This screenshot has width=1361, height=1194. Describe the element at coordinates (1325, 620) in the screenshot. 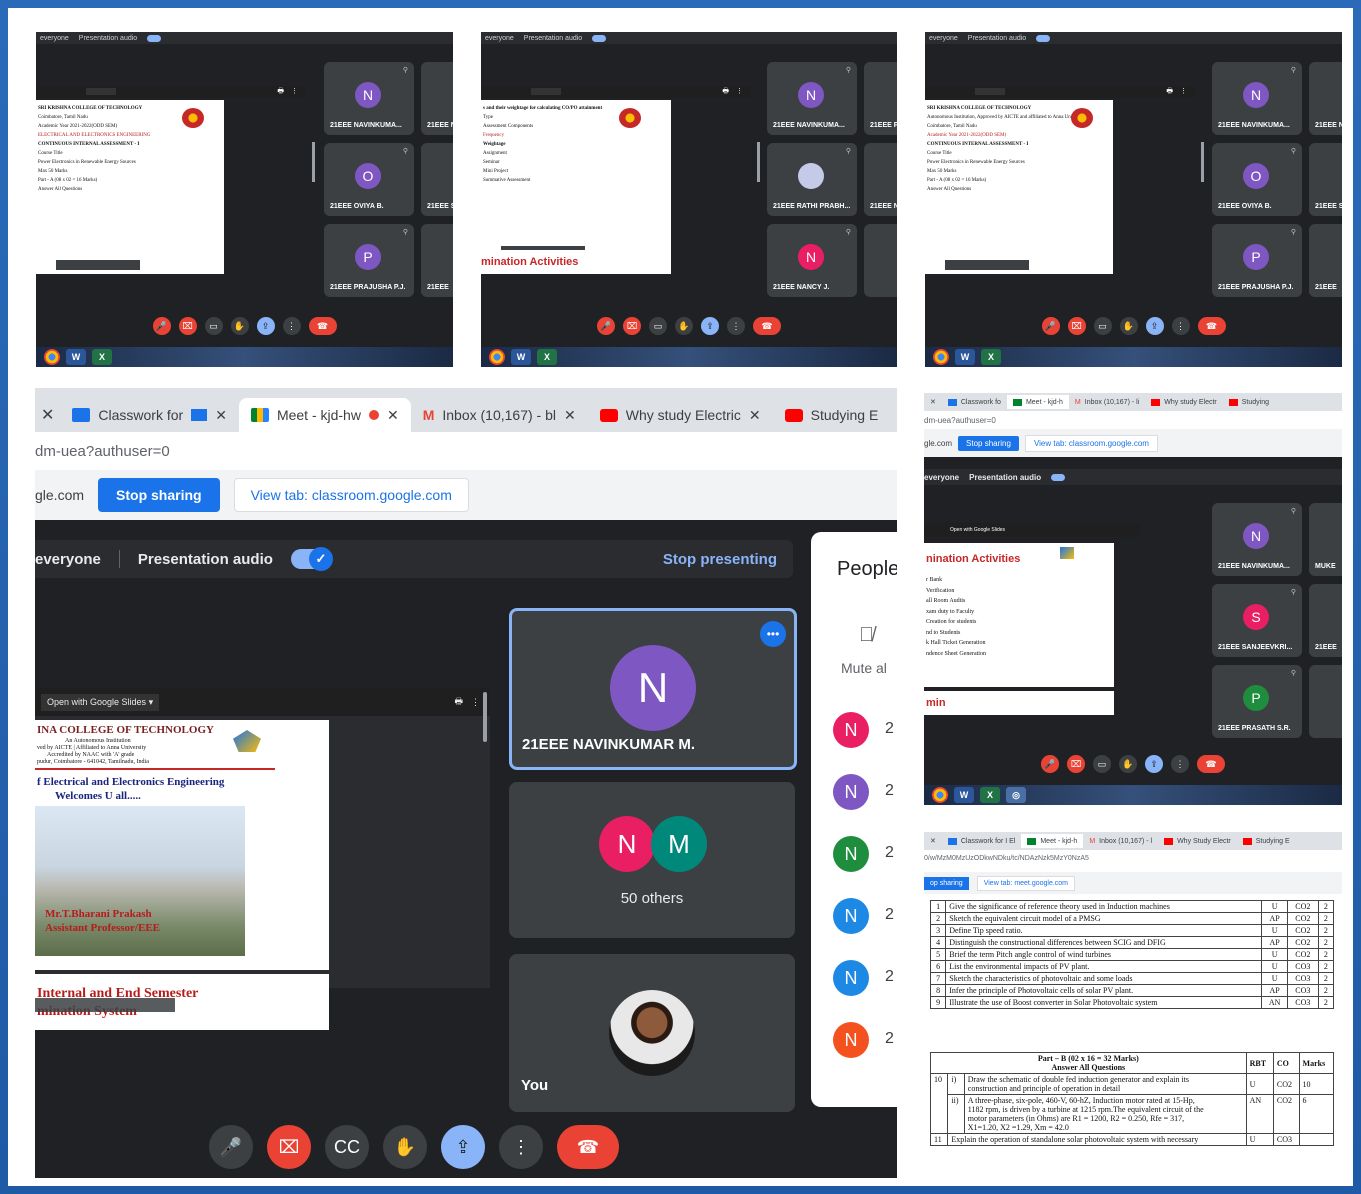

I see `participant-tile-partial: 21EEE` at that location.